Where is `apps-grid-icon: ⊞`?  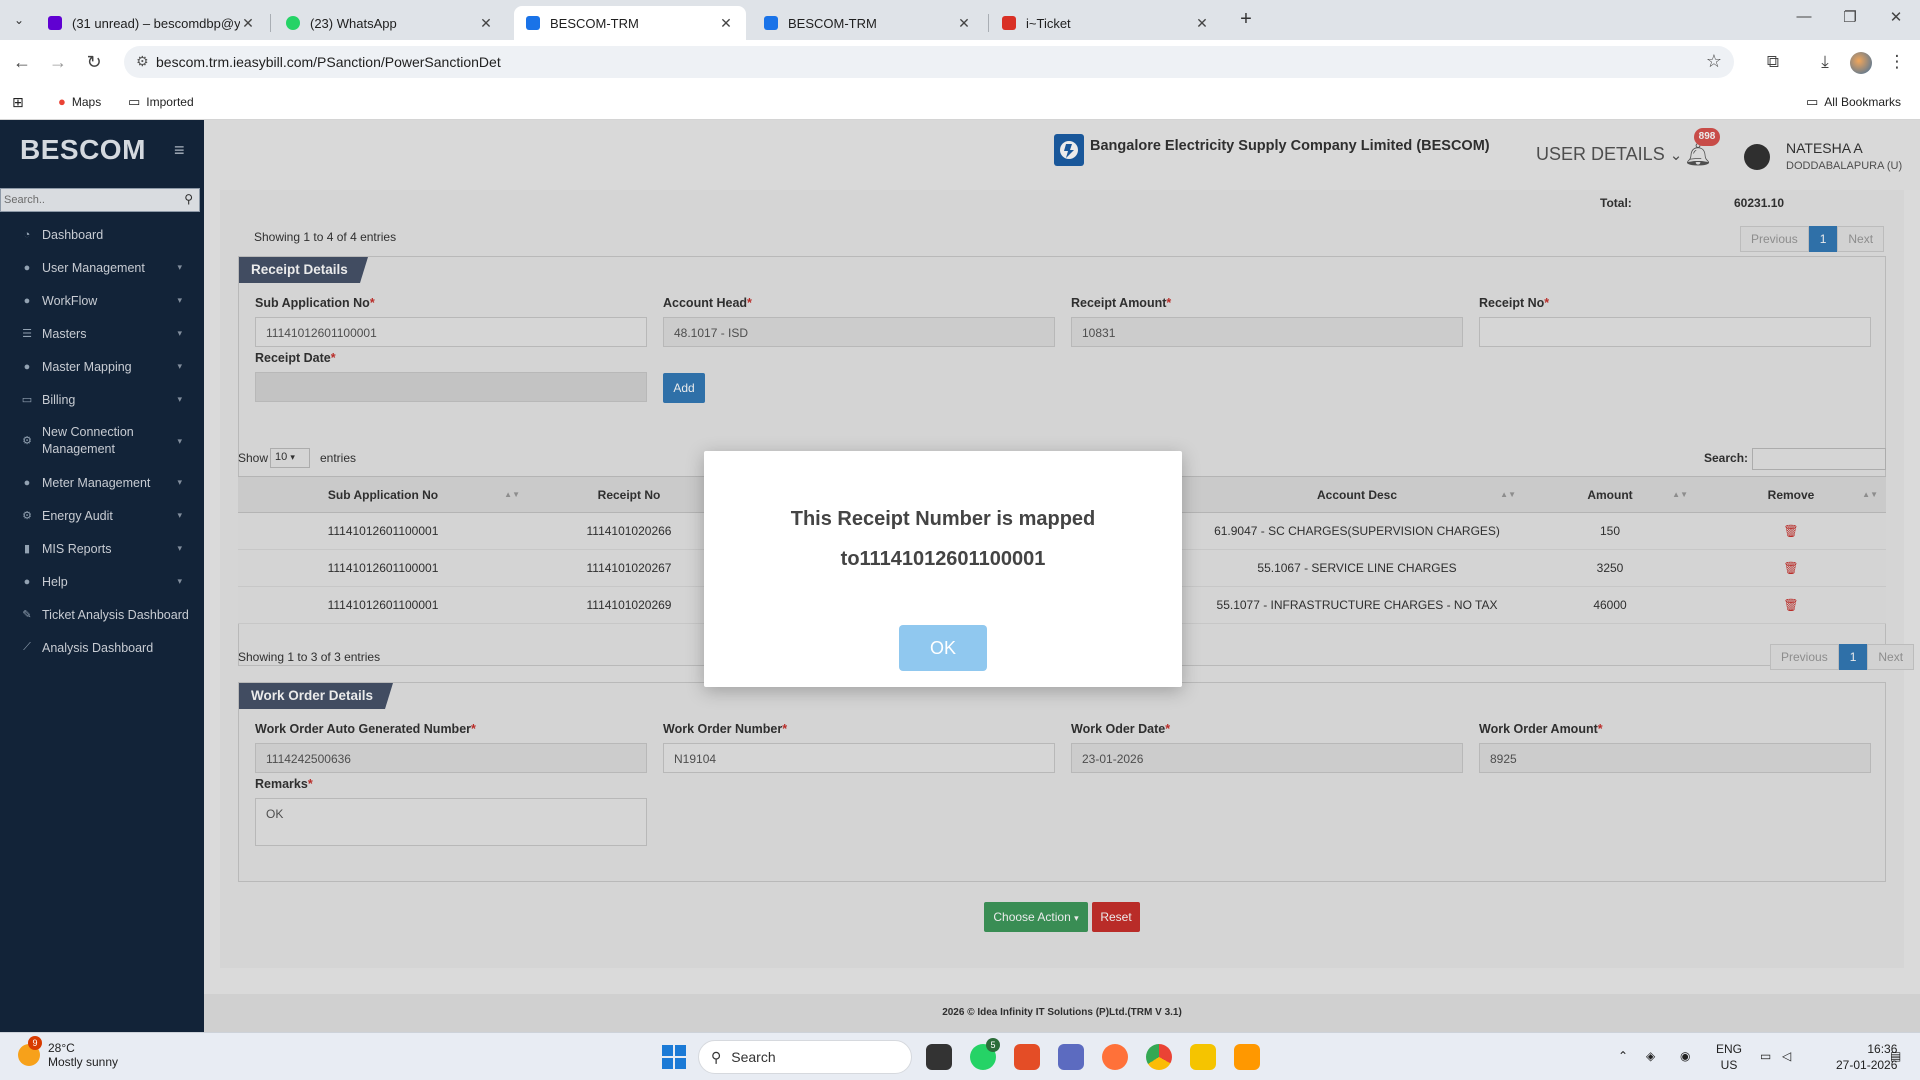 apps-grid-icon: ⊞ is located at coordinates (18, 102).